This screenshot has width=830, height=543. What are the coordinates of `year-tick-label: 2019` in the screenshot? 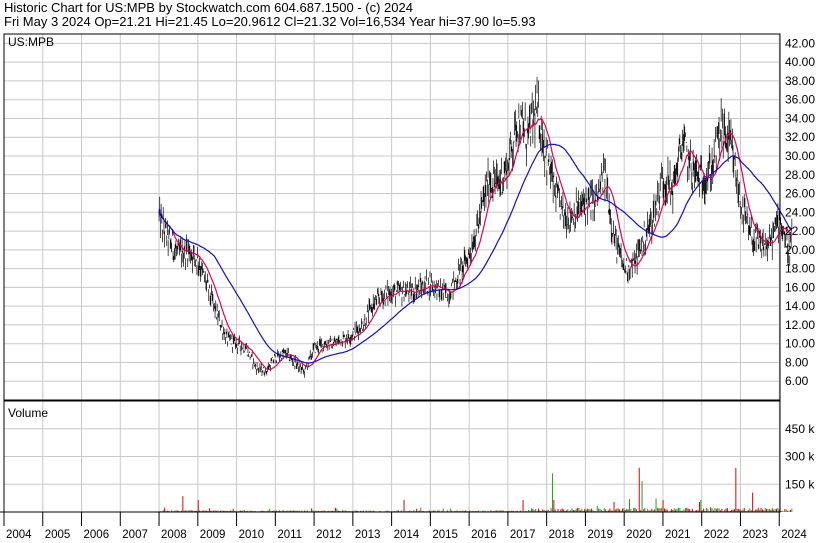 It's located at (600, 535).